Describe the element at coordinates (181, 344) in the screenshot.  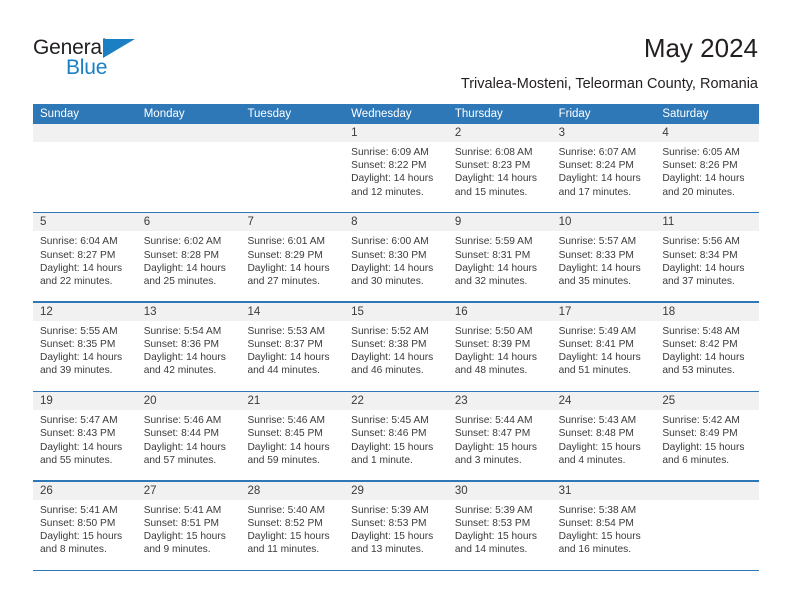
I see `day-sunset-text: Sunset: 8:36 PM` at that location.